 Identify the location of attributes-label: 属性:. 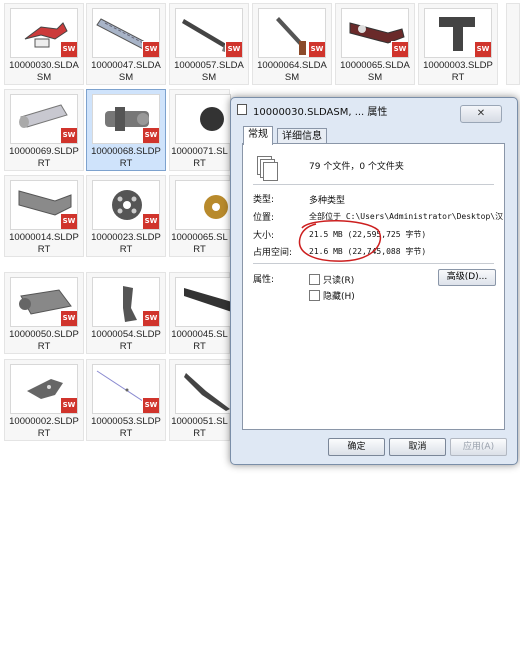
(264, 280).